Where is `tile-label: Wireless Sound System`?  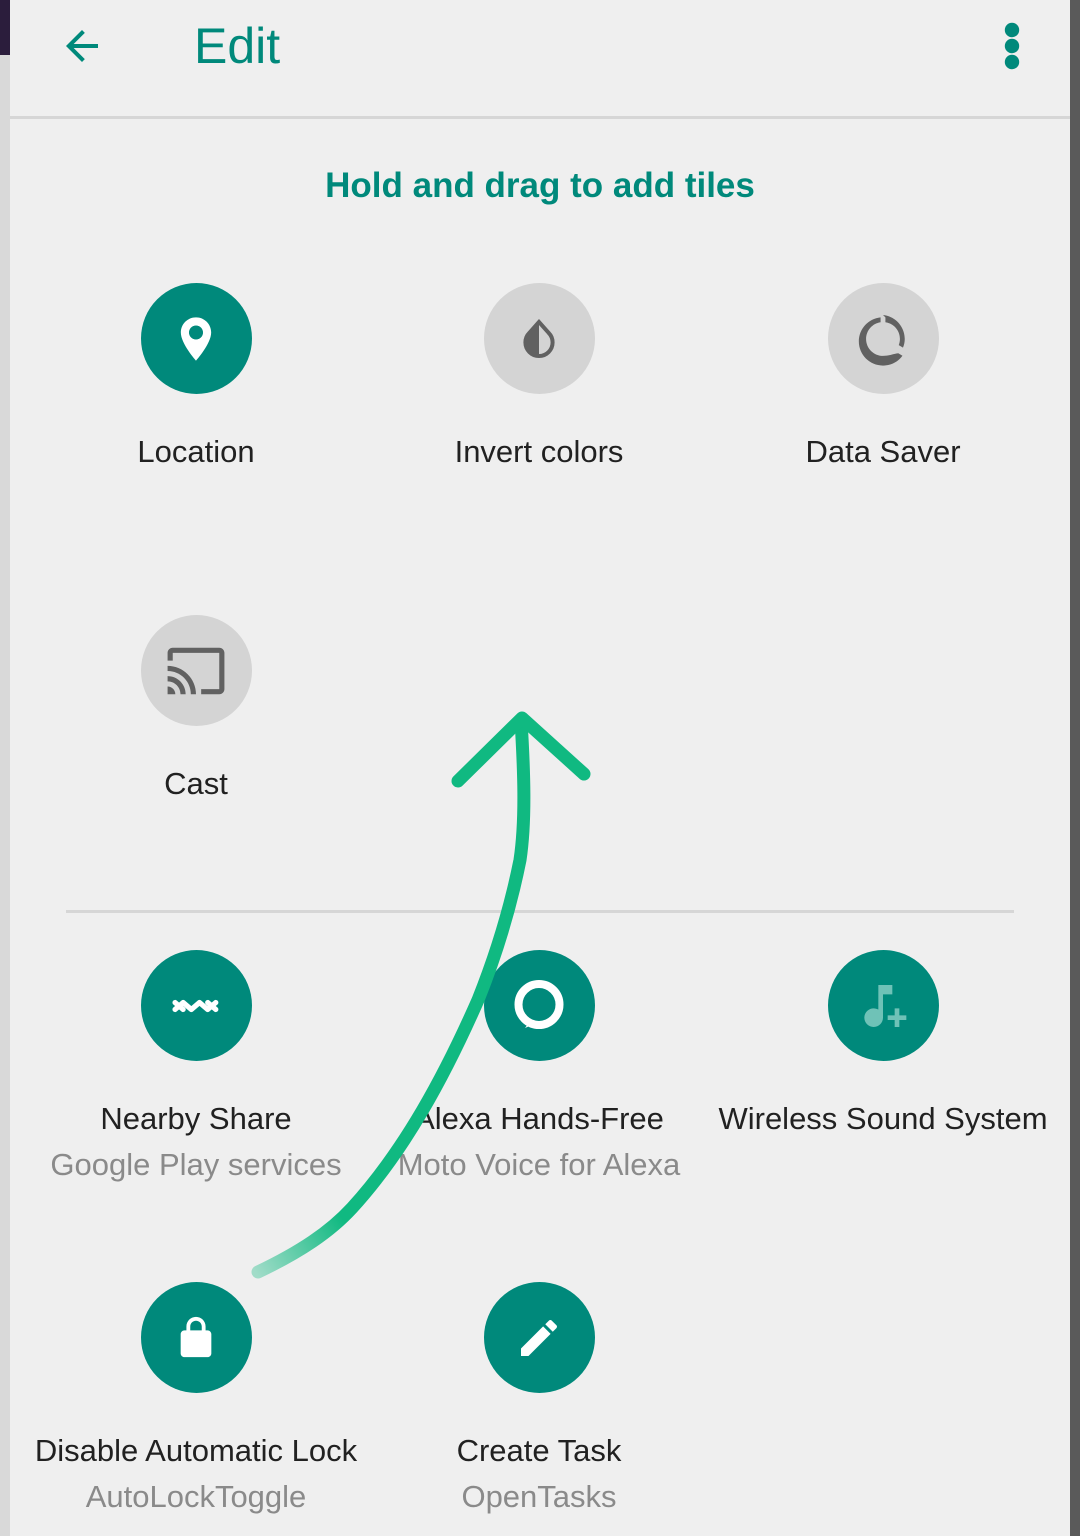 tile-label: Wireless Sound System is located at coordinates (883, 1118).